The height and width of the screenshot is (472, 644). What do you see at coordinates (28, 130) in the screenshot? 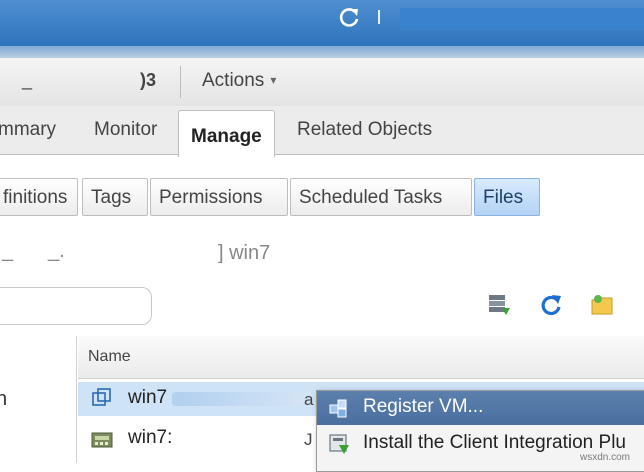
I see `tab-summary: mmary` at bounding box center [28, 130].